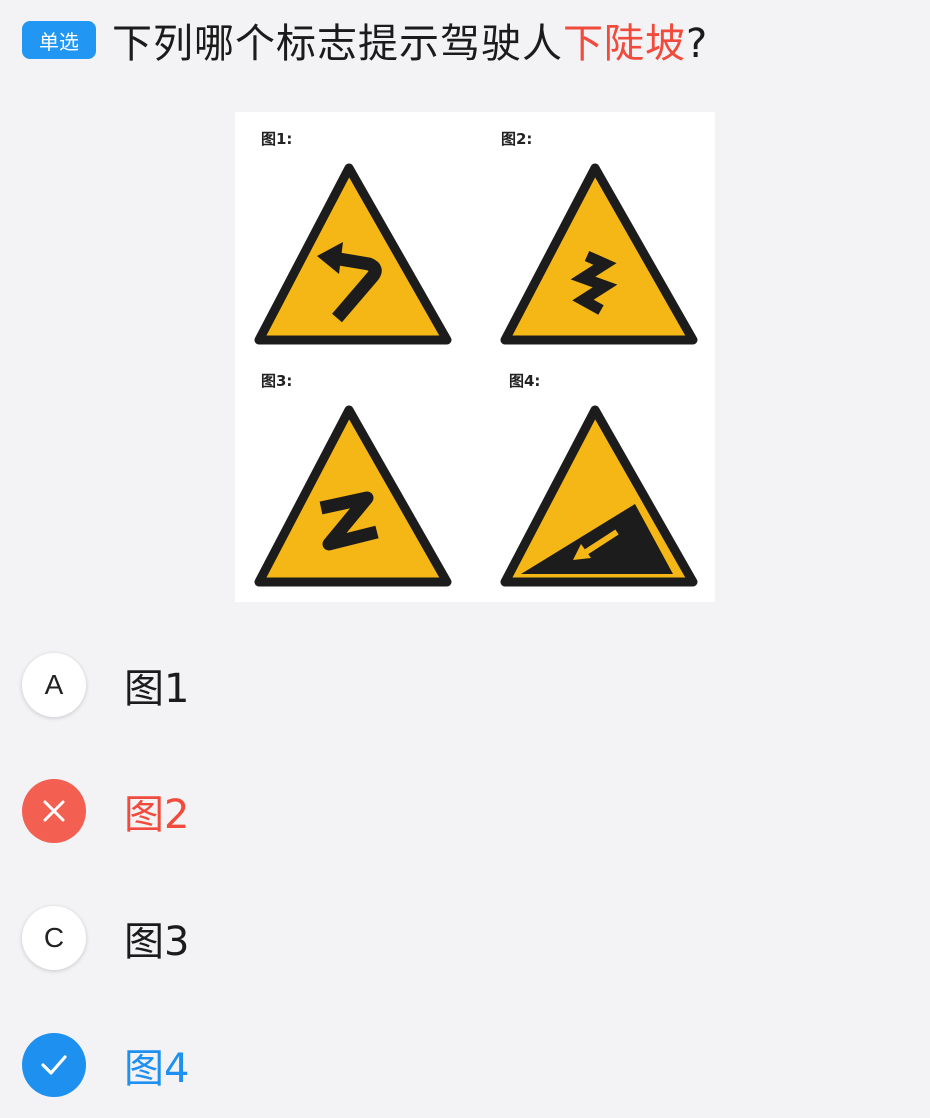 This screenshot has height=1118, width=930. What do you see at coordinates (105, 1065) in the screenshot?
I see `option-d: 图4` at bounding box center [105, 1065].